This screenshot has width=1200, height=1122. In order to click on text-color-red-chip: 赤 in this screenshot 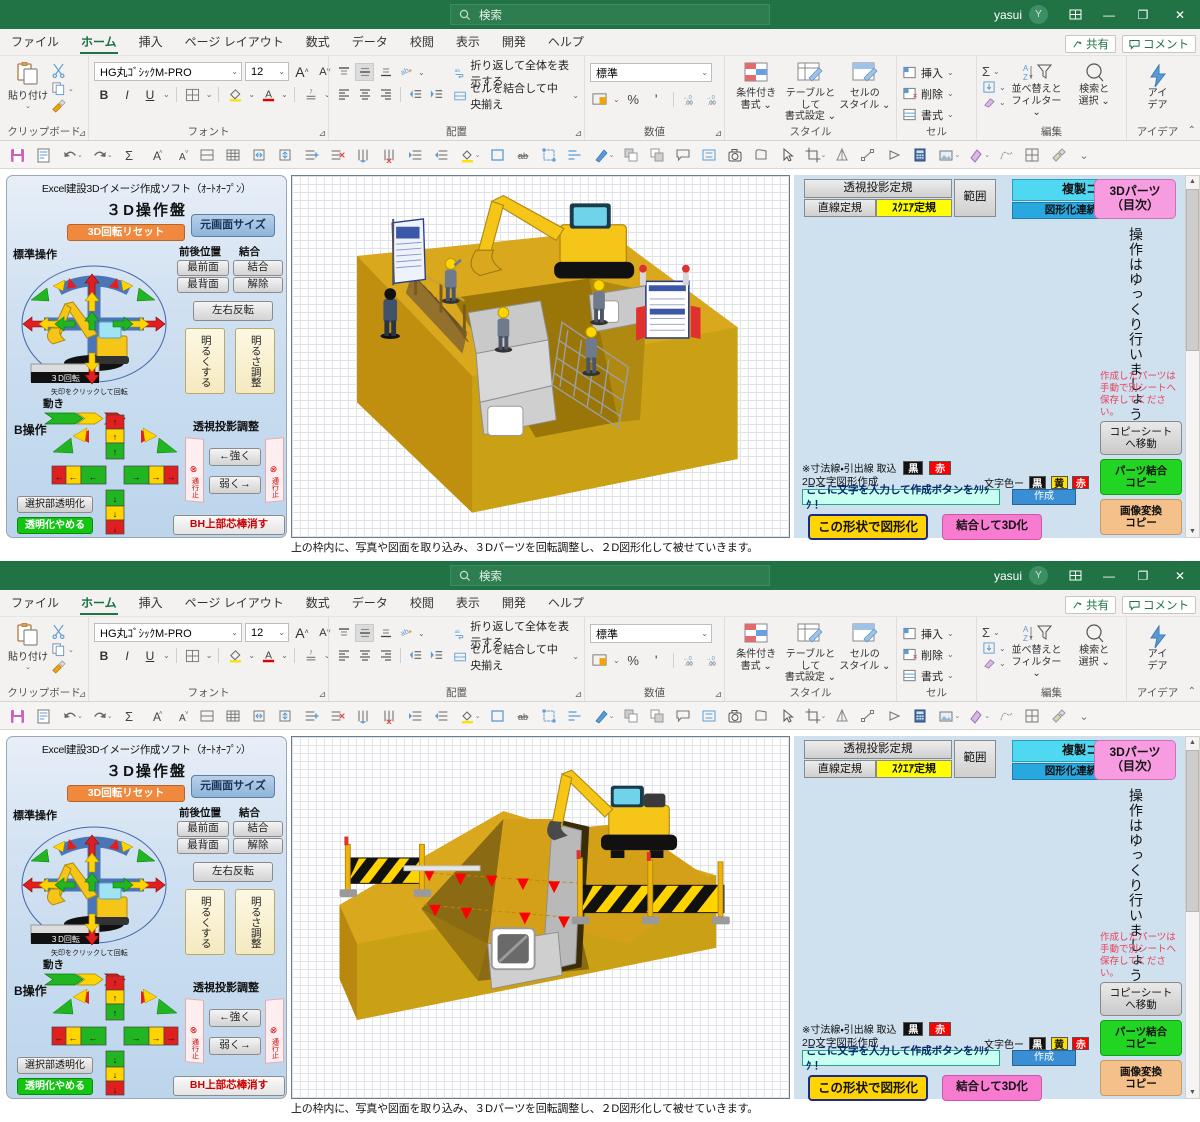, I will do `click(1081, 1044)`.